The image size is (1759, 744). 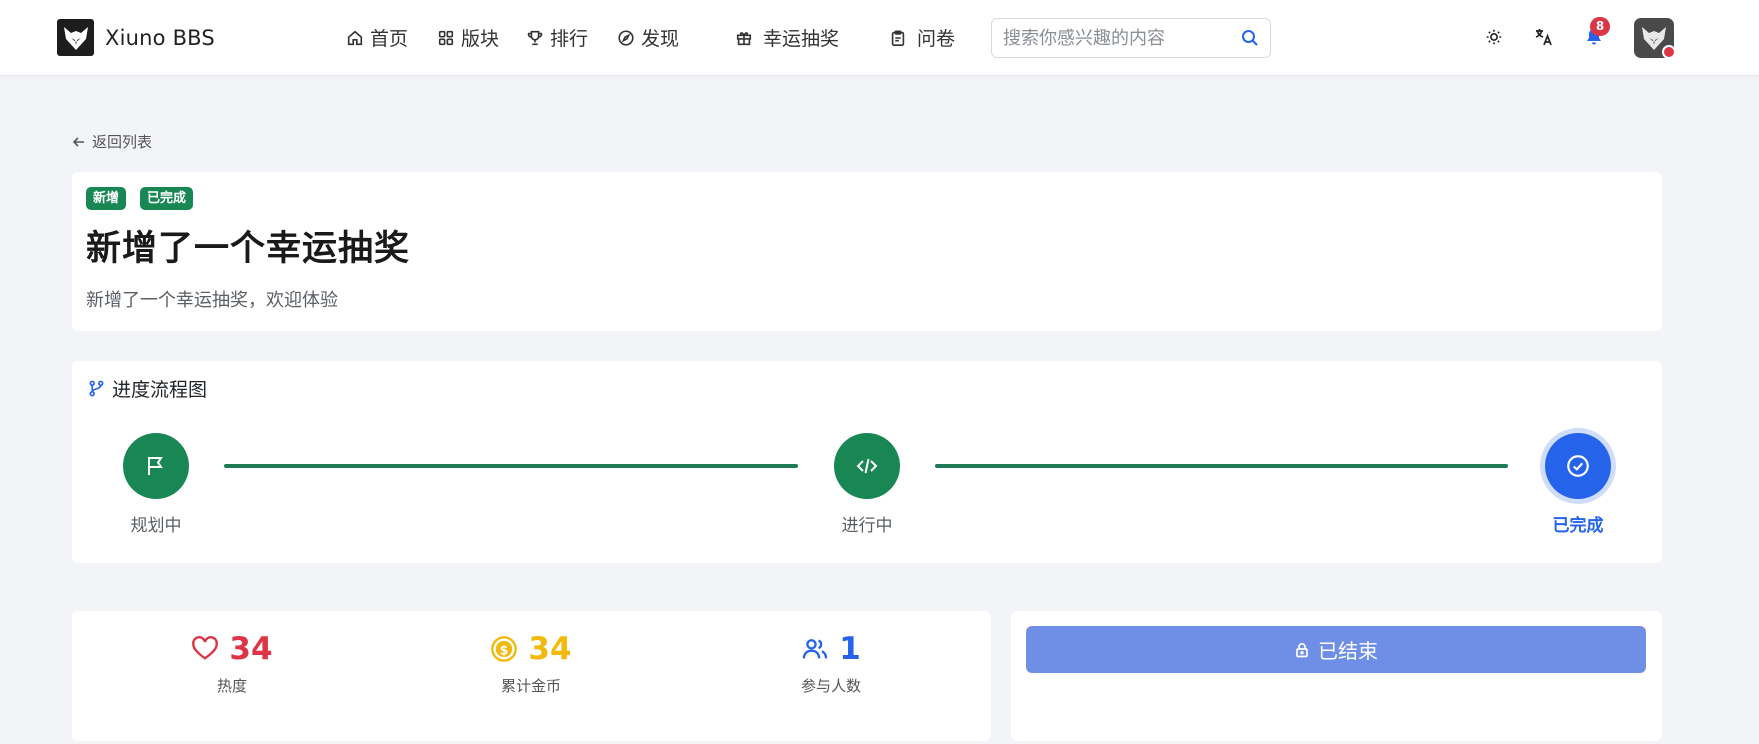 I want to click on stats-card: 34 热度 $ 34 累计金币 1 参与人数, so click(x=531, y=676).